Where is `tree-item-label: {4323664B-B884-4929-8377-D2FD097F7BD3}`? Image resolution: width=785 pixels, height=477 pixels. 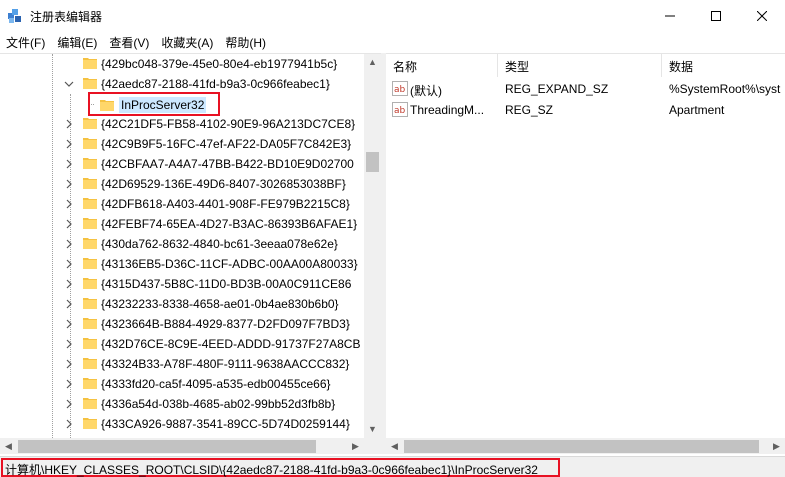 tree-item-label: {4323664B-B884-4929-8377-D2FD097F7BD3} is located at coordinates (225, 324).